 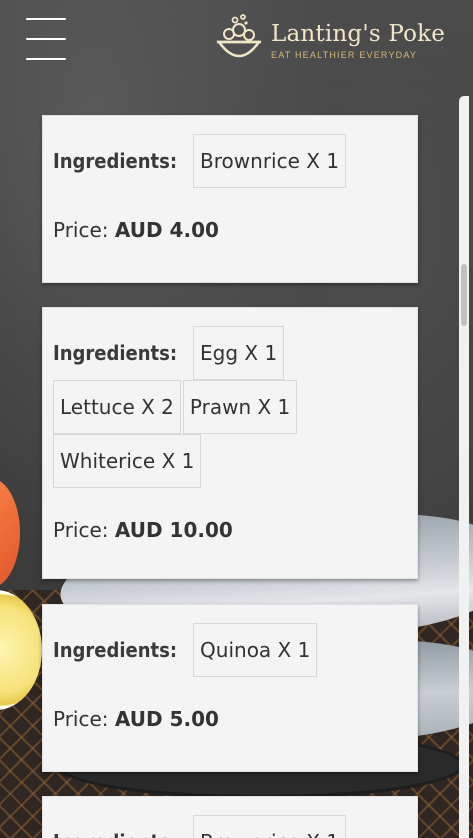 I want to click on ingredient-chip: Egg X 1, so click(x=239, y=353).